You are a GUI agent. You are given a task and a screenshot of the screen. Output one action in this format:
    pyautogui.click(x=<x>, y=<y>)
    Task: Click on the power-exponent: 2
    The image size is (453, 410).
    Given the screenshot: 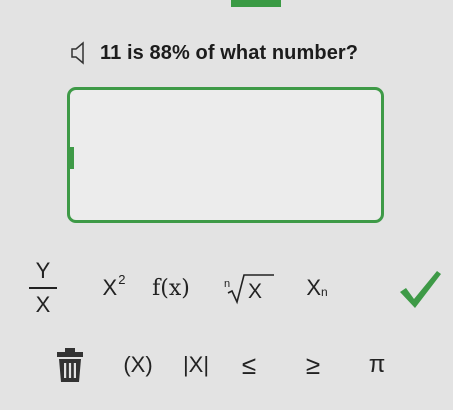 What is the action you would take?
    pyautogui.click(x=122, y=279)
    